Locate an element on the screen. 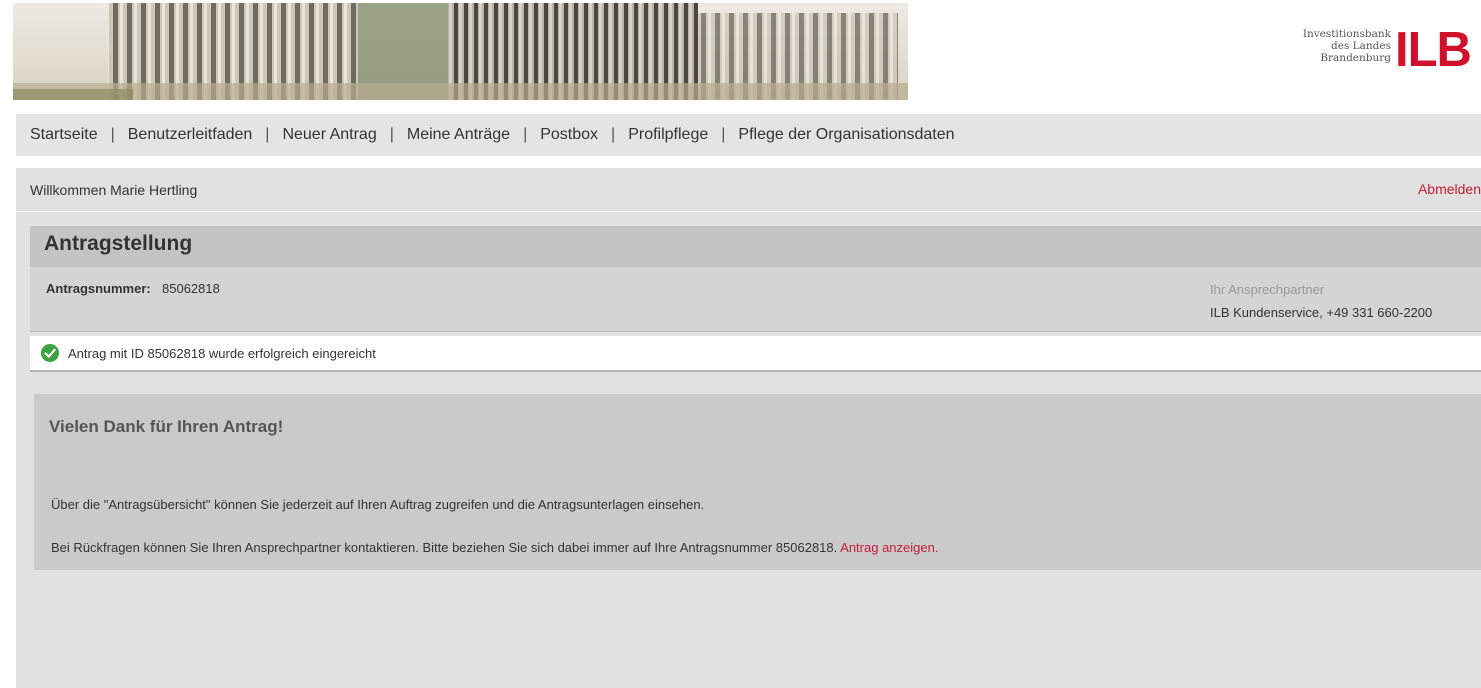  application-number-label: Antragsnummer: is located at coordinates (98, 288).